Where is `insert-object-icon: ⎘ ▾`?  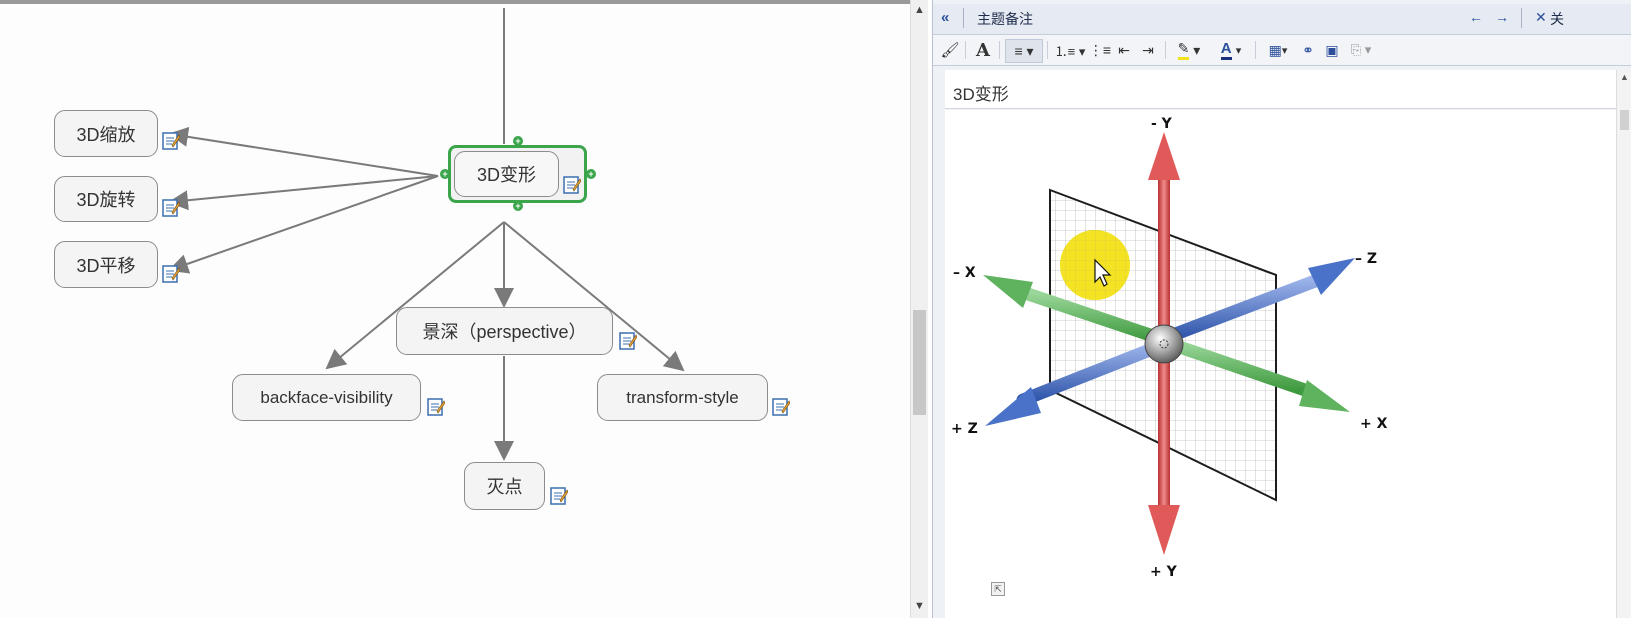
insert-object-icon: ⎘ ▾ is located at coordinates (1361, 50).